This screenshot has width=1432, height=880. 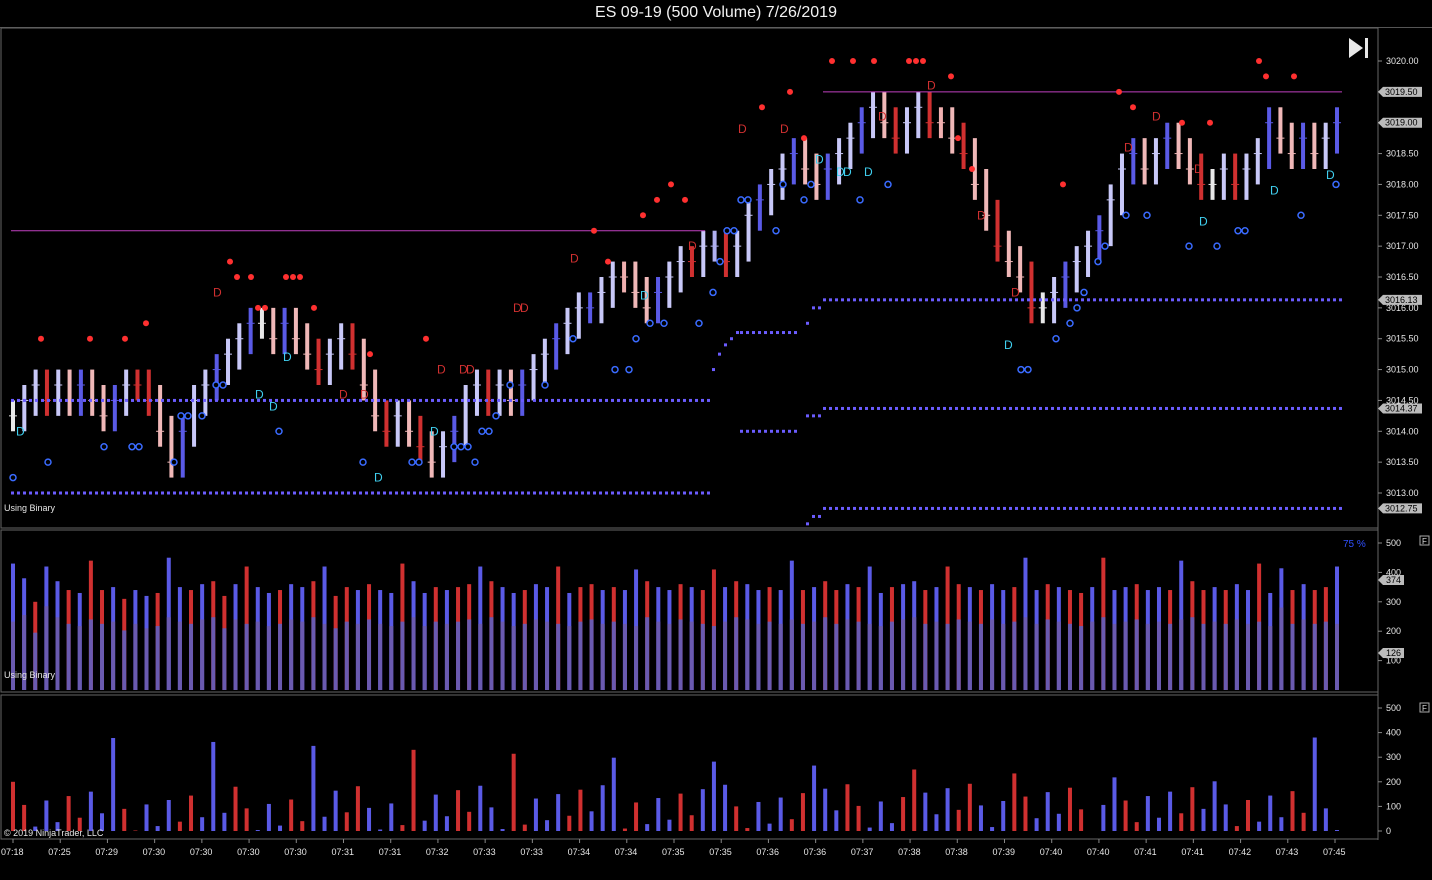 I want to click on price-tick-label: 3018.00, so click(x=1402, y=184).